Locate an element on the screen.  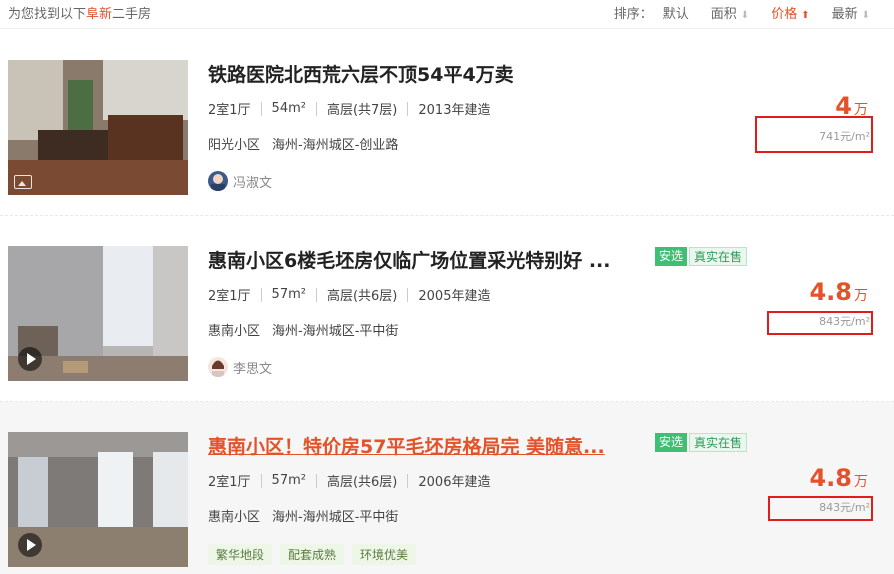
agent-name: 冯淑文 is located at coordinates (253, 183).